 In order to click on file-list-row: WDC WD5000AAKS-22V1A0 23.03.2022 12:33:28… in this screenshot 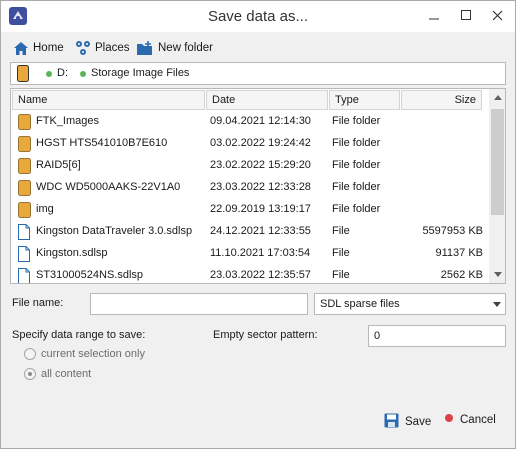, I will do `click(250, 188)`.